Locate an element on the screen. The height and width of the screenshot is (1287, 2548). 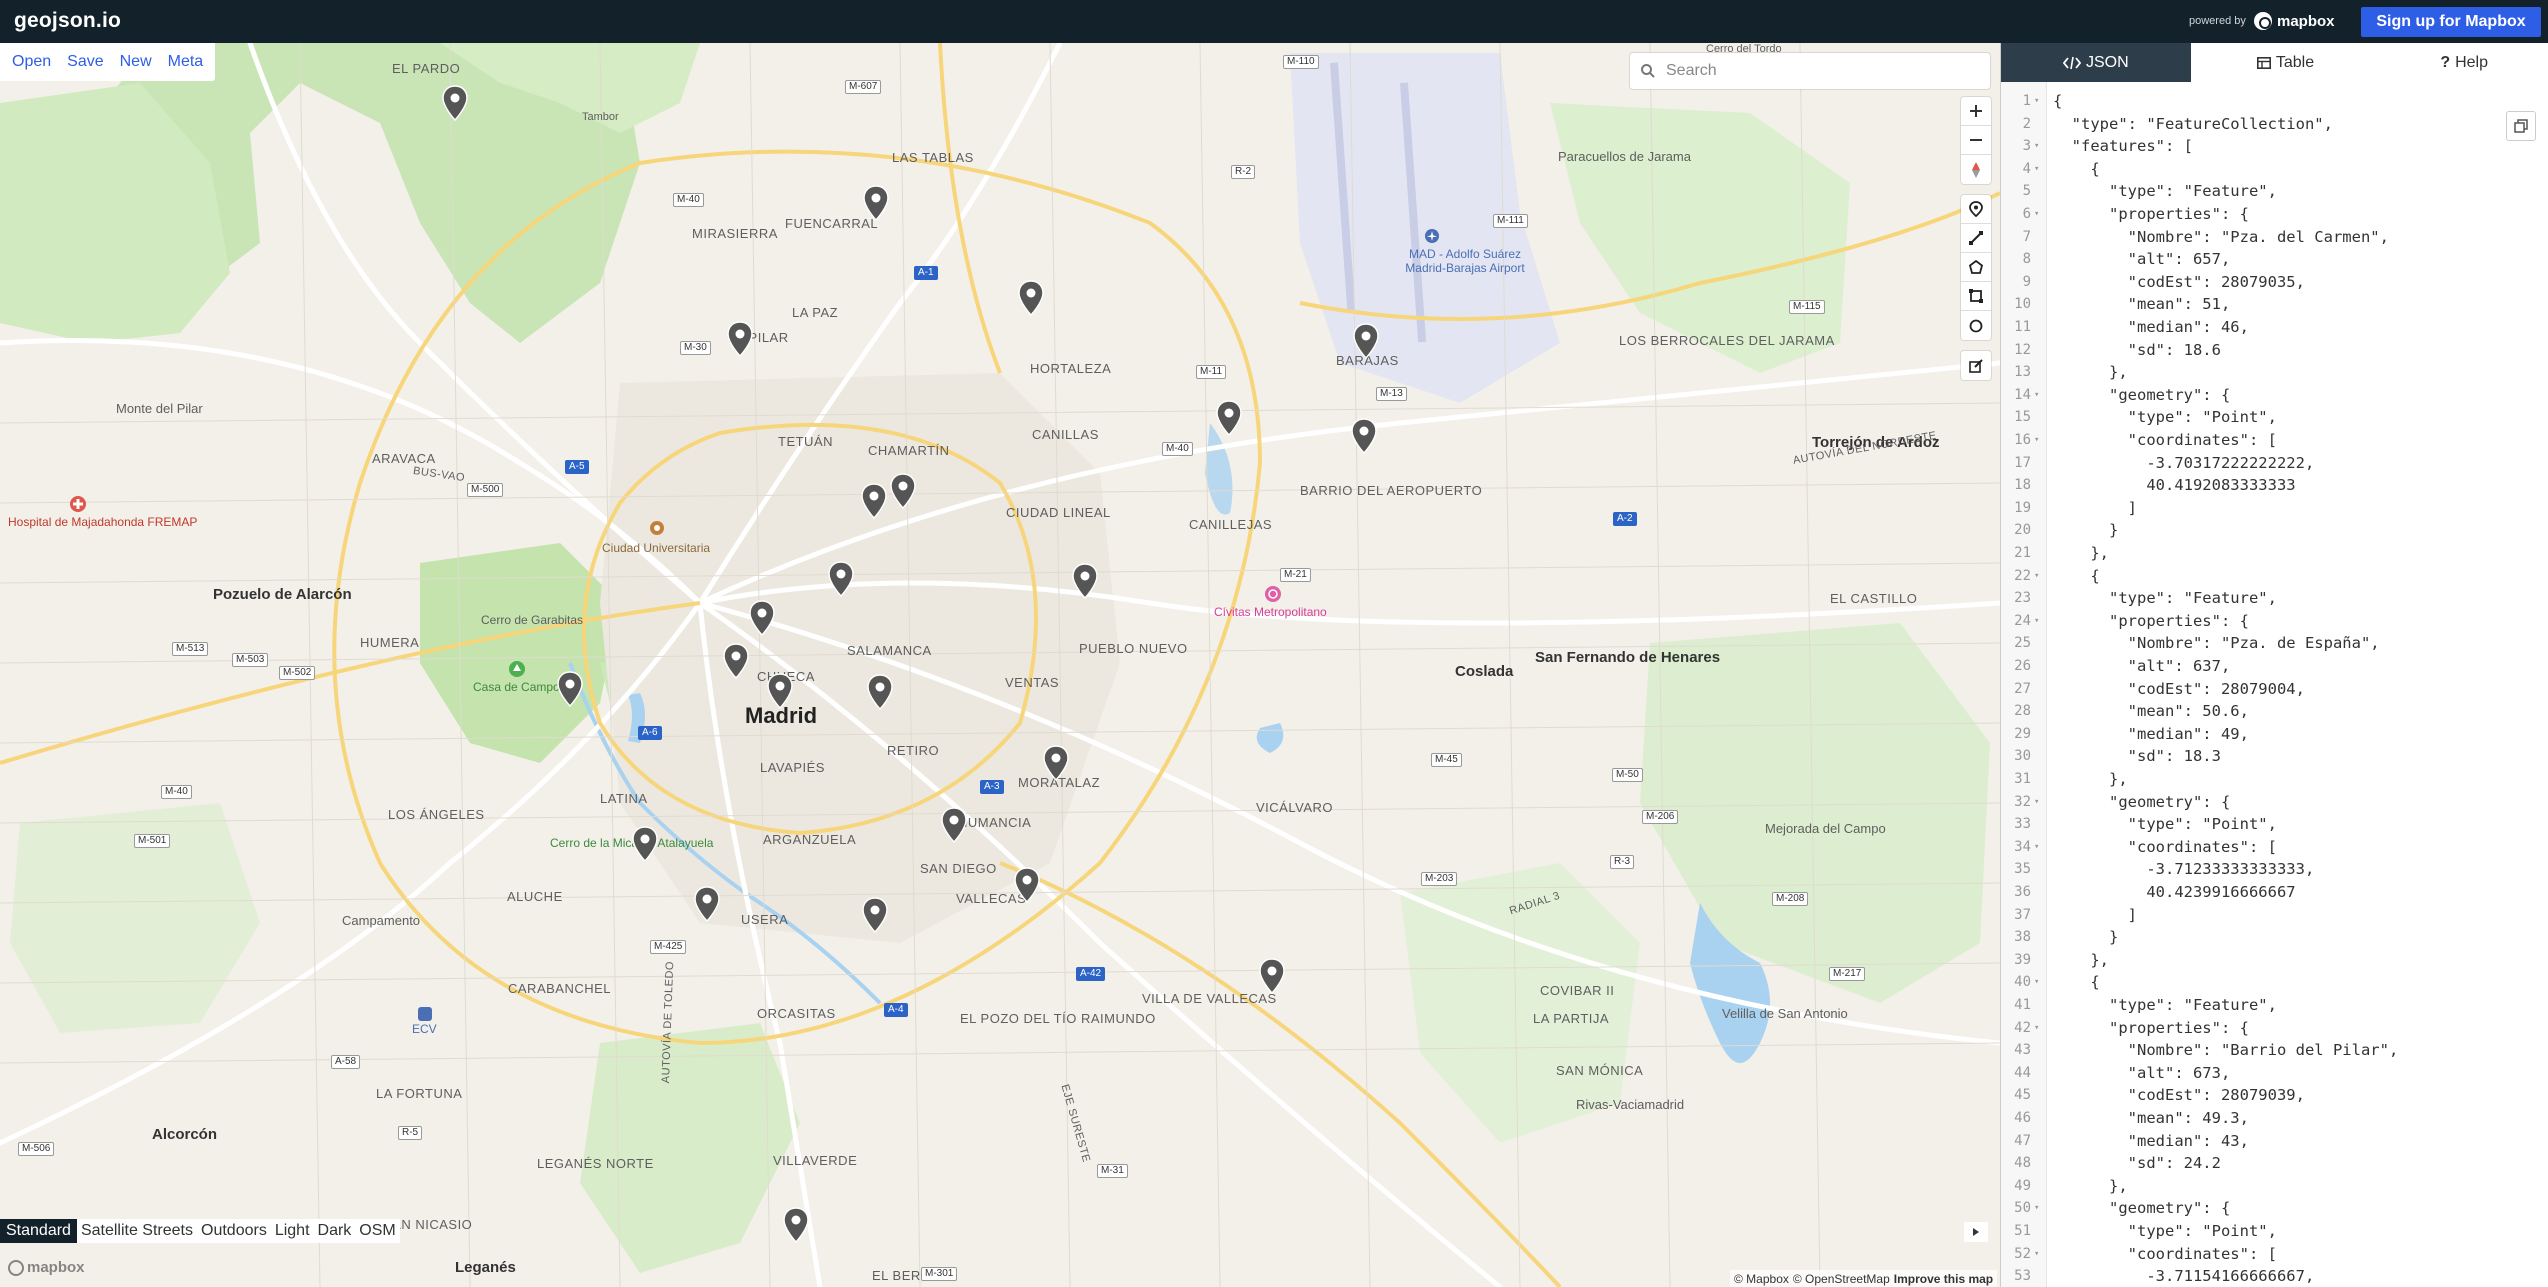
signup-button: Sign up for Mapbox is located at coordinates (2451, 22).